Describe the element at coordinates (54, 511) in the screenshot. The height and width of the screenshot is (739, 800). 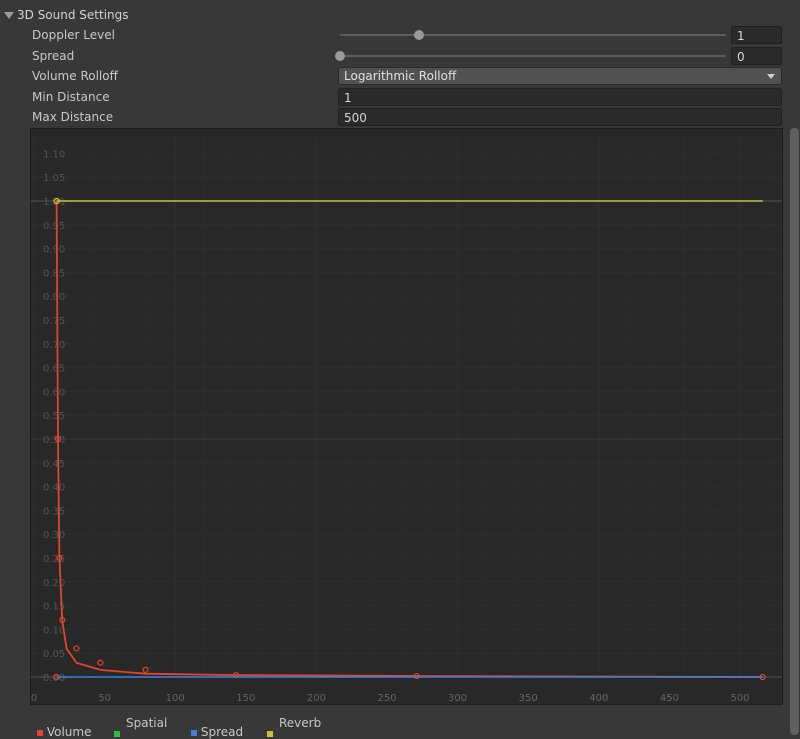
I see `y-tick-label: 0.35` at that location.